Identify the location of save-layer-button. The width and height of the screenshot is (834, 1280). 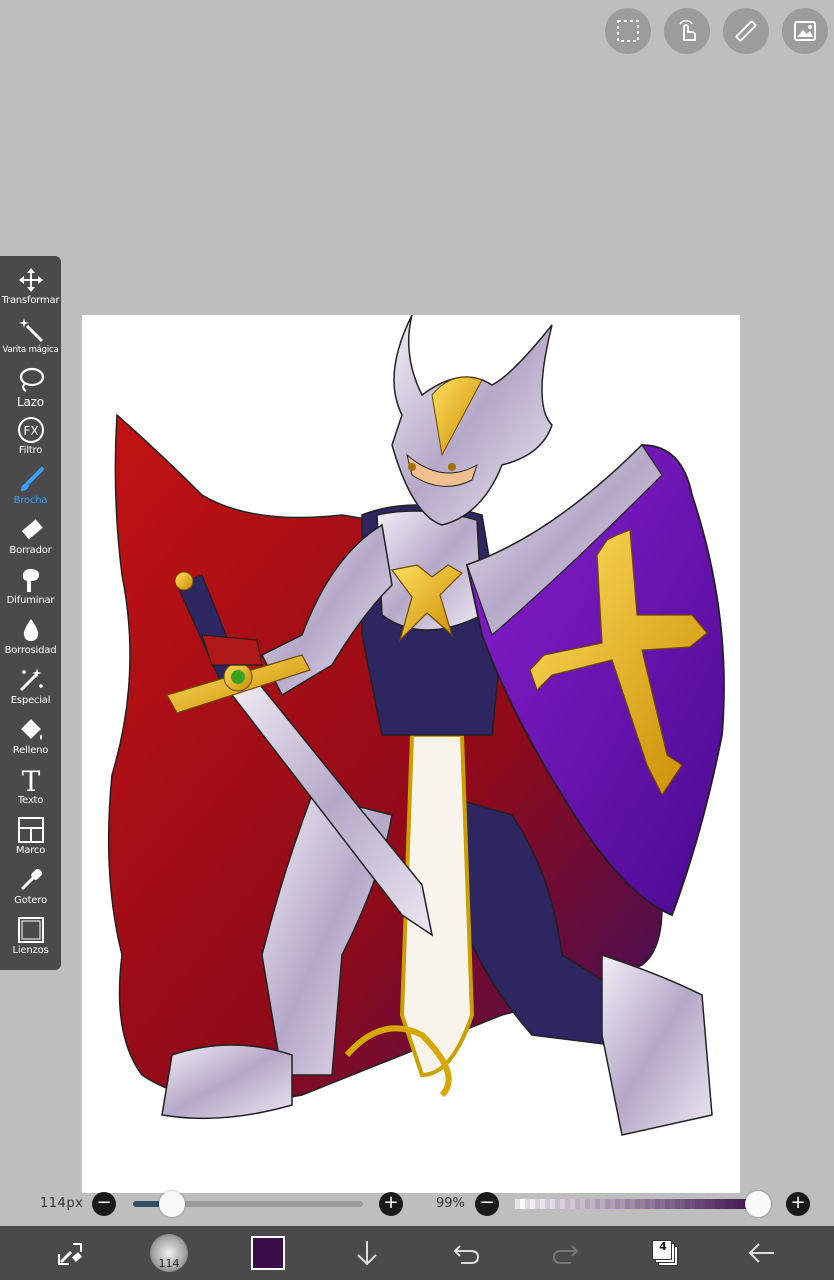
(367, 1253).